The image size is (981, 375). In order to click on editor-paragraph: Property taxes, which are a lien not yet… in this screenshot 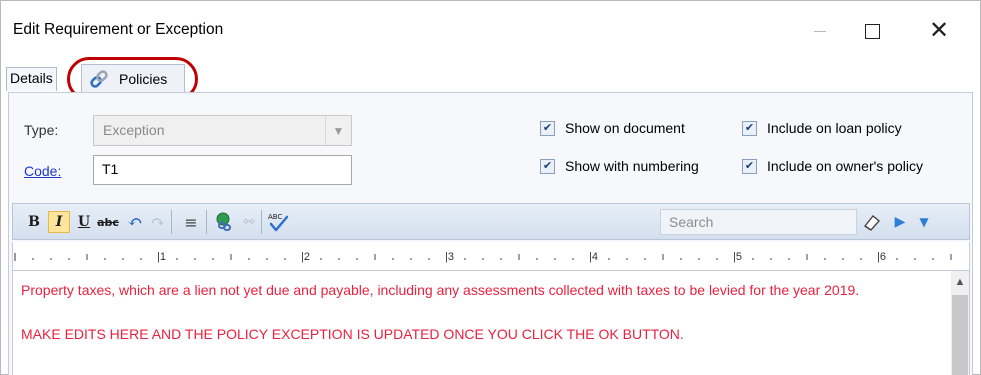, I will do `click(440, 290)`.